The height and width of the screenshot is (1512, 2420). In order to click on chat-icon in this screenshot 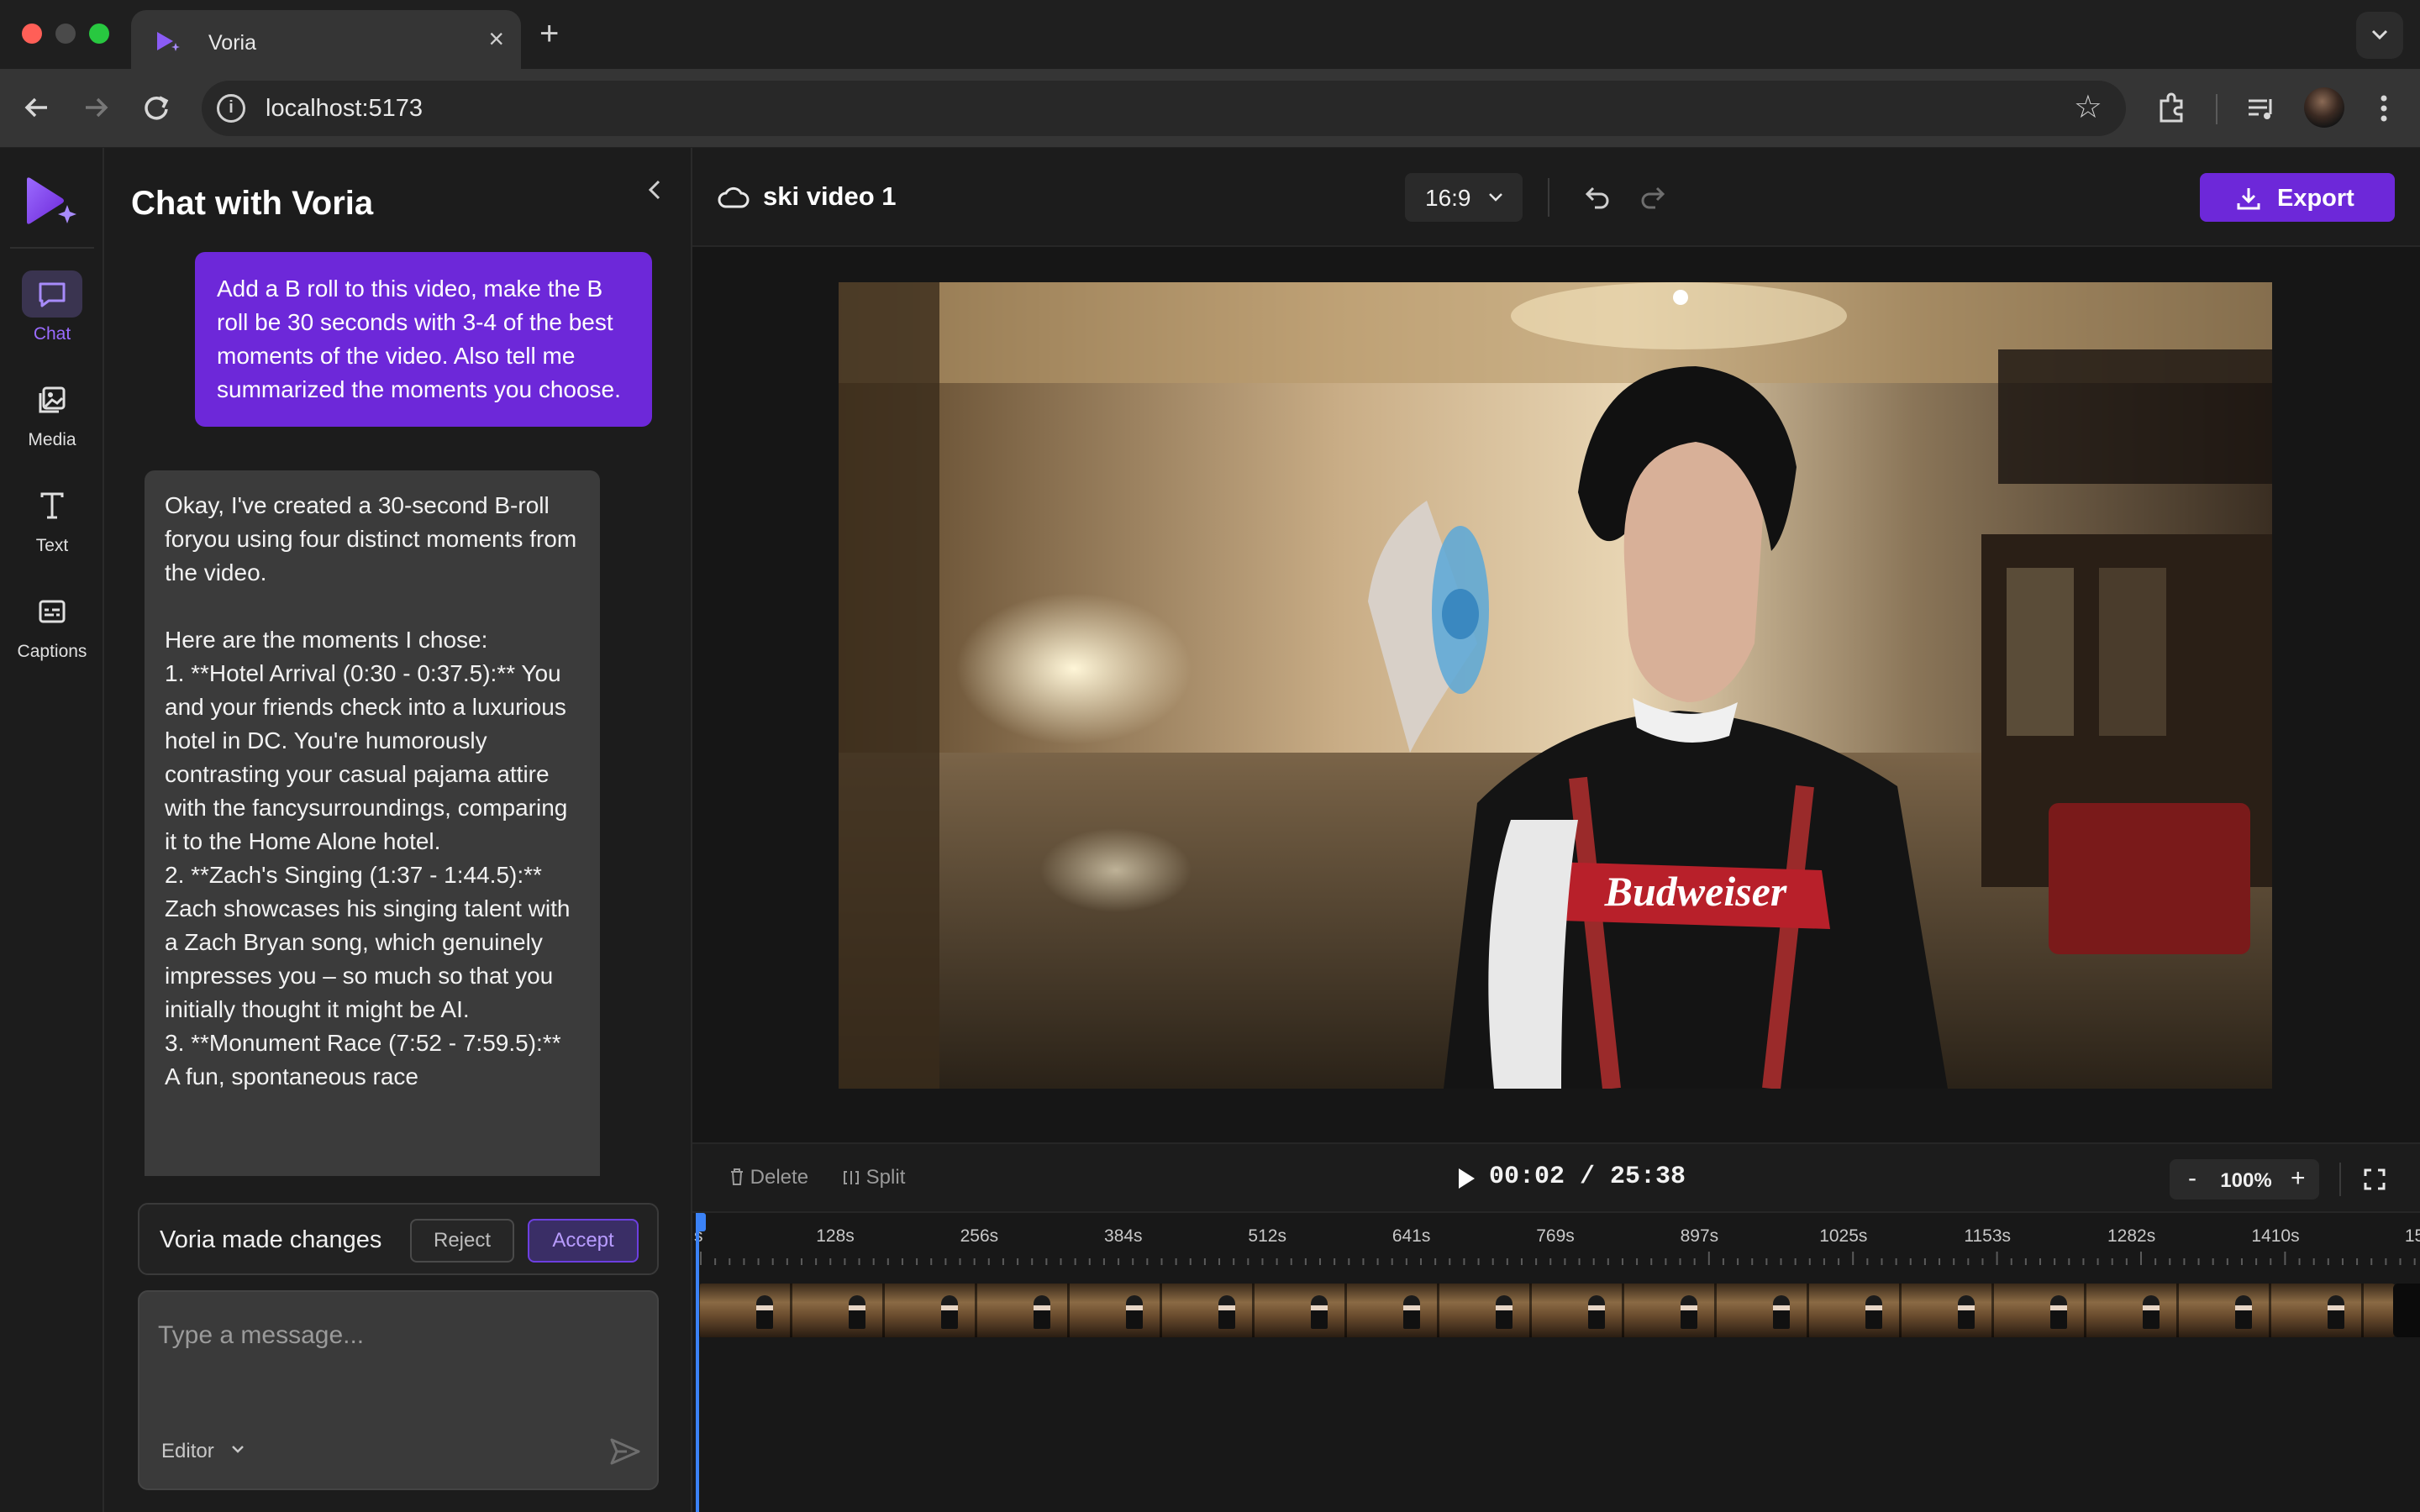, I will do `click(52, 294)`.